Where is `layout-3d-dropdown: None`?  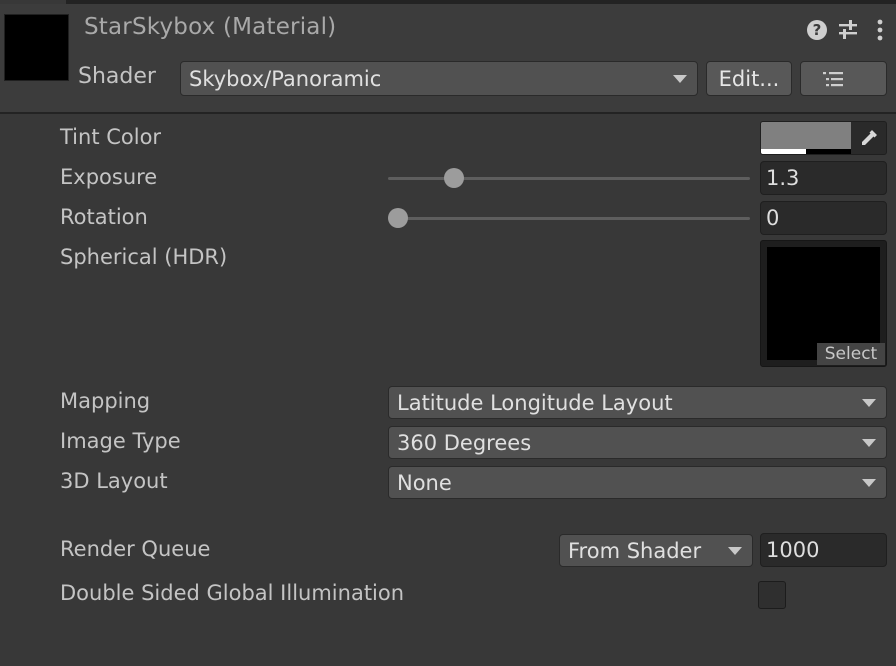
layout-3d-dropdown: None is located at coordinates (637, 482).